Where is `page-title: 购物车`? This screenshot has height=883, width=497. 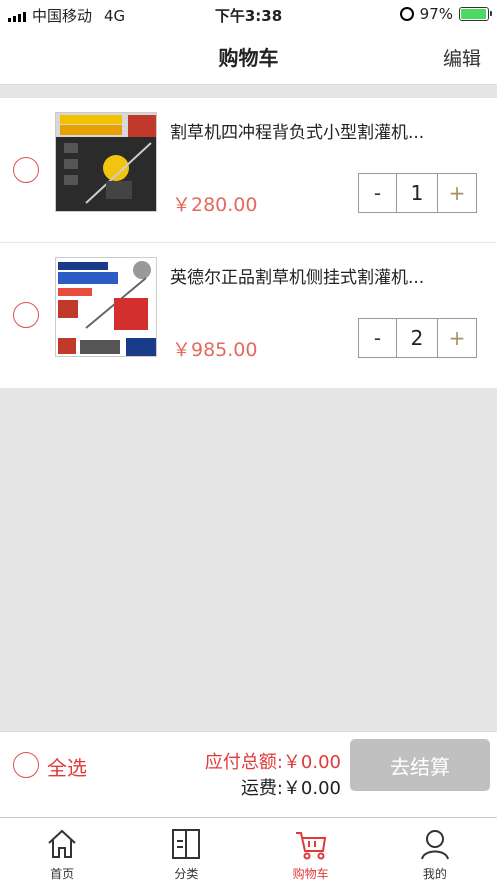 page-title: 购物车 is located at coordinates (248, 58).